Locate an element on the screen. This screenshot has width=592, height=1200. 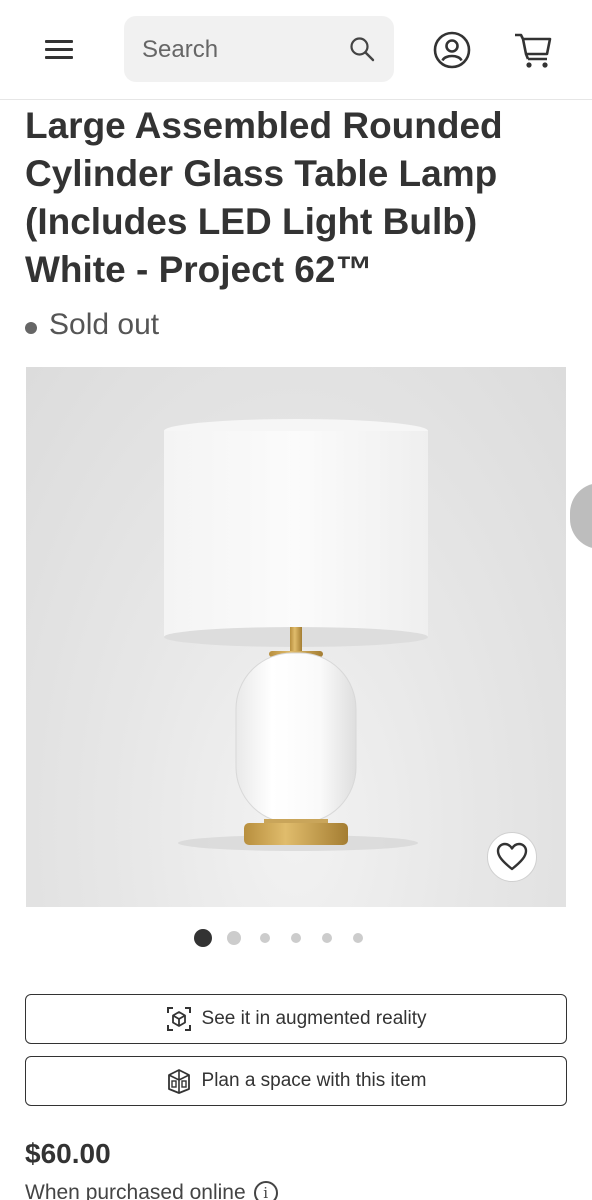
search-placeholder: Search is located at coordinates (180, 49).